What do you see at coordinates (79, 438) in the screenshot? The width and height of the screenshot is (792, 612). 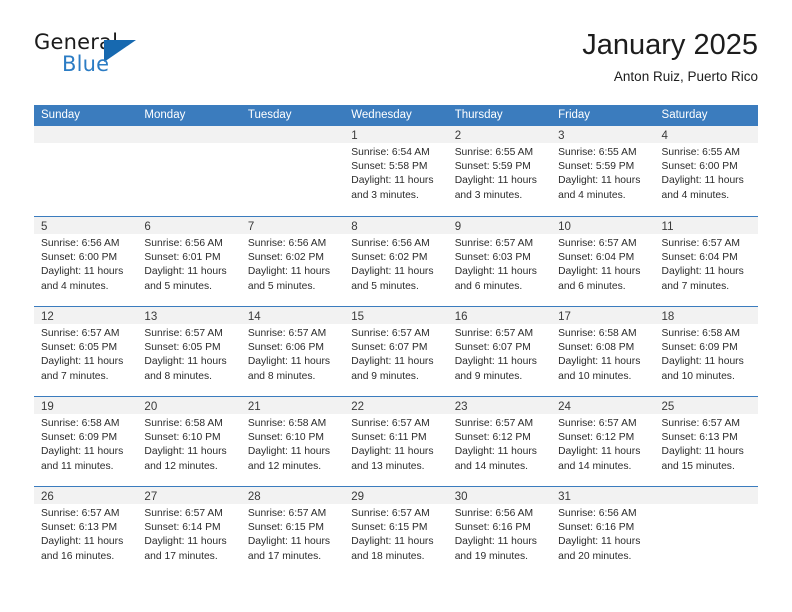 I see `sunset-text: Sunset: 6:09 PM` at bounding box center [79, 438].